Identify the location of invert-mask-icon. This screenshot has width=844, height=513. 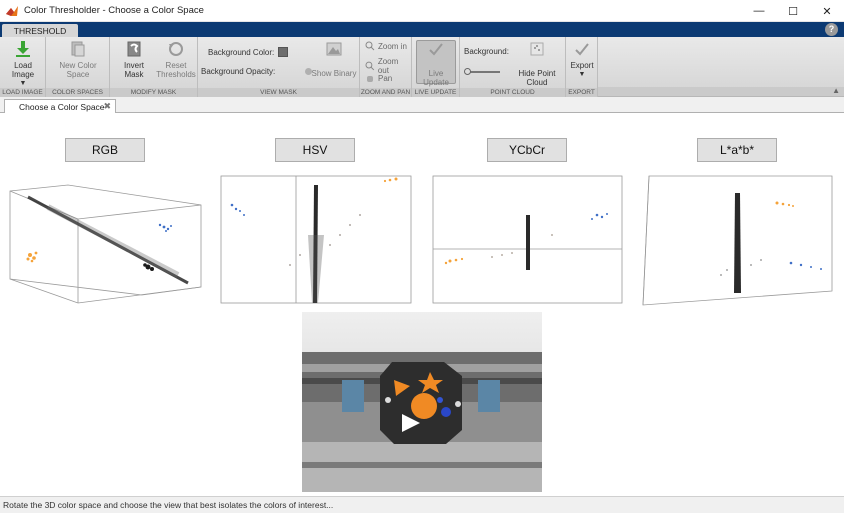
(134, 49).